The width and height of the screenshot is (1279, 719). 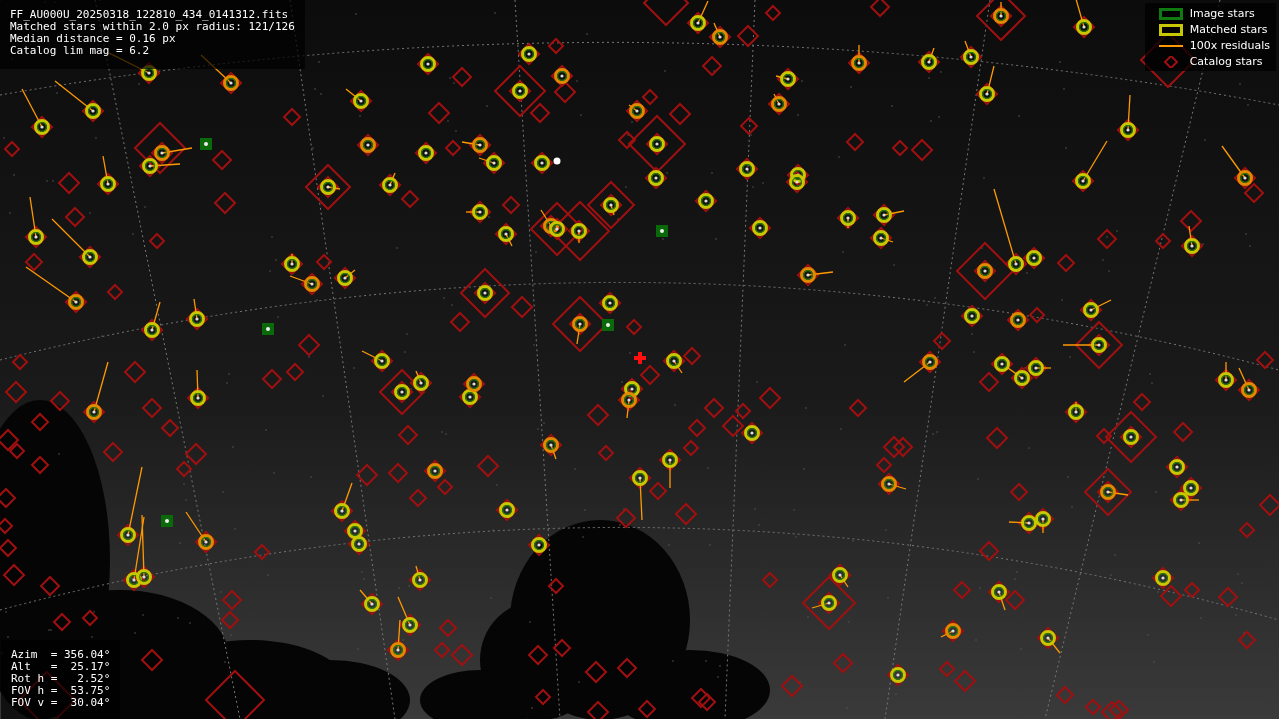 What do you see at coordinates (1226, 61) in the screenshot?
I see `legend-label: Catalog stars` at bounding box center [1226, 61].